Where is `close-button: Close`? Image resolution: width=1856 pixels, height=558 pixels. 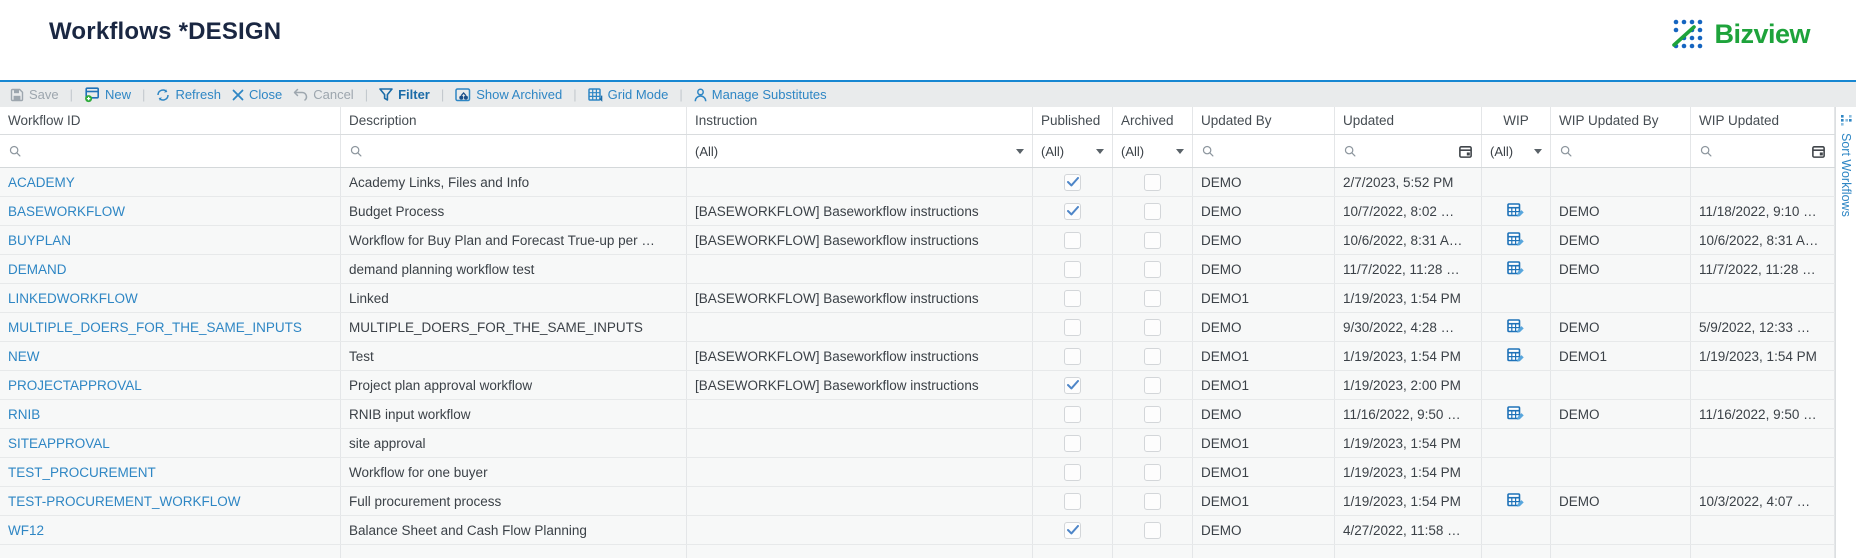
close-button: Close is located at coordinates (257, 94).